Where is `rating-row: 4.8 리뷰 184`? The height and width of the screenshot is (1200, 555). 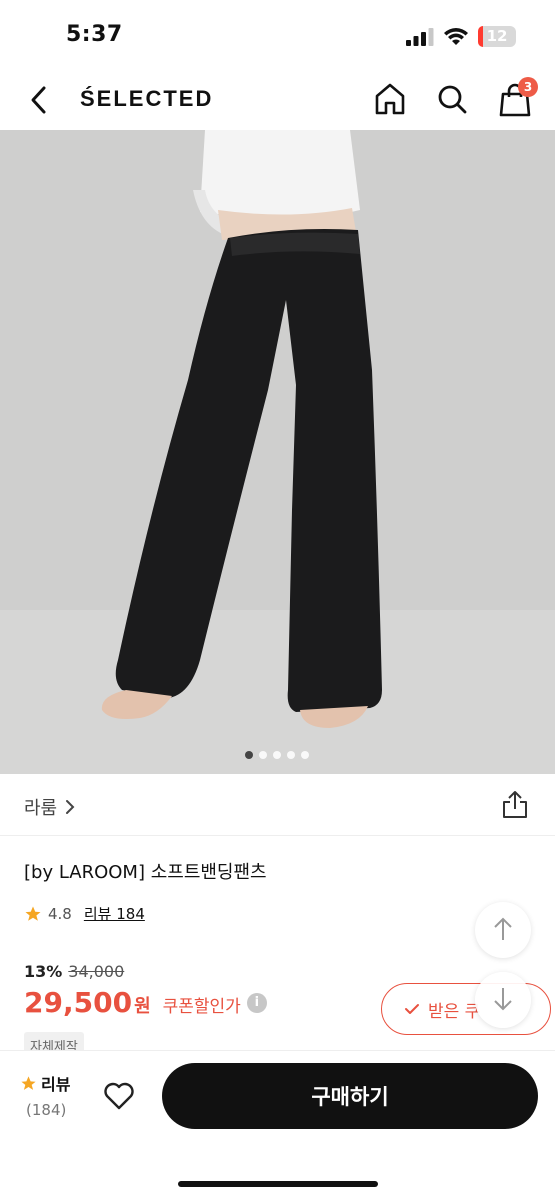 rating-row: 4.8 리뷰 184 is located at coordinates (84, 913).